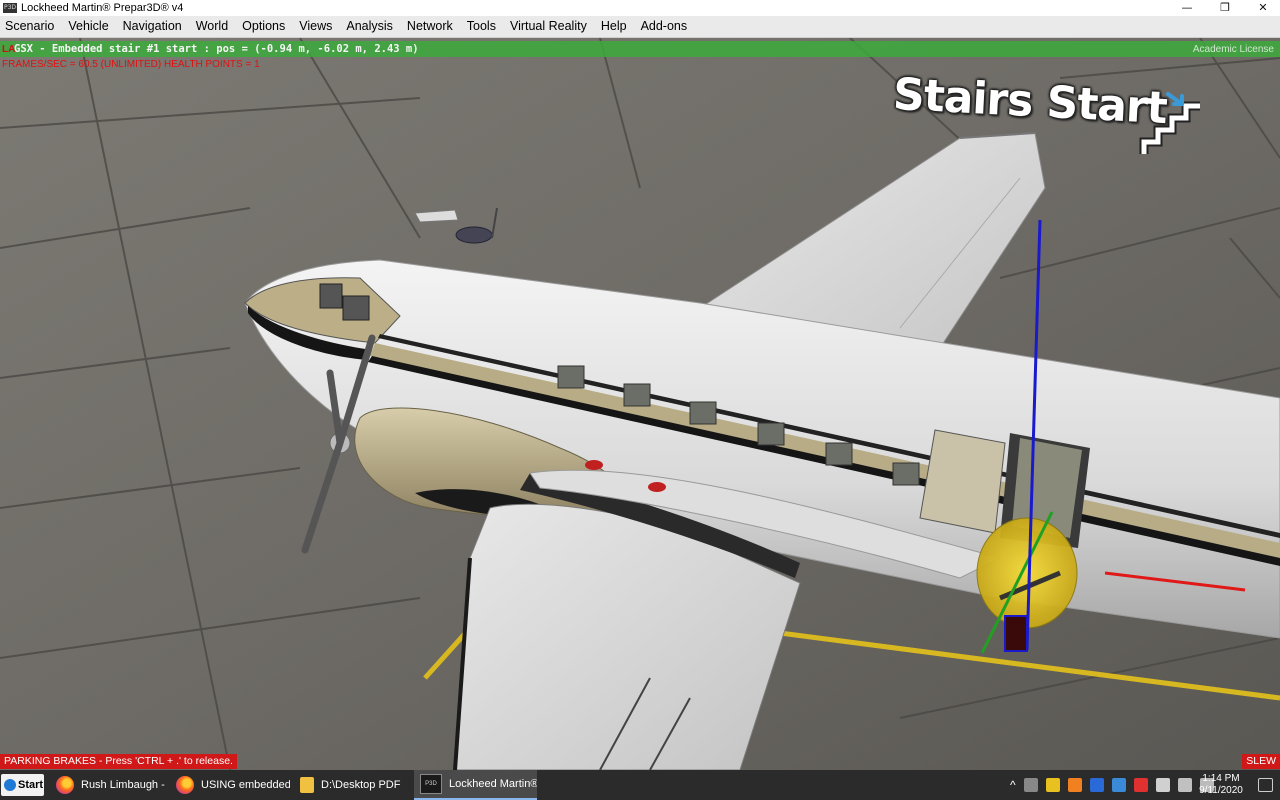 This screenshot has height=800, width=1280. What do you see at coordinates (430, 26) in the screenshot?
I see `menu-network: Network` at bounding box center [430, 26].